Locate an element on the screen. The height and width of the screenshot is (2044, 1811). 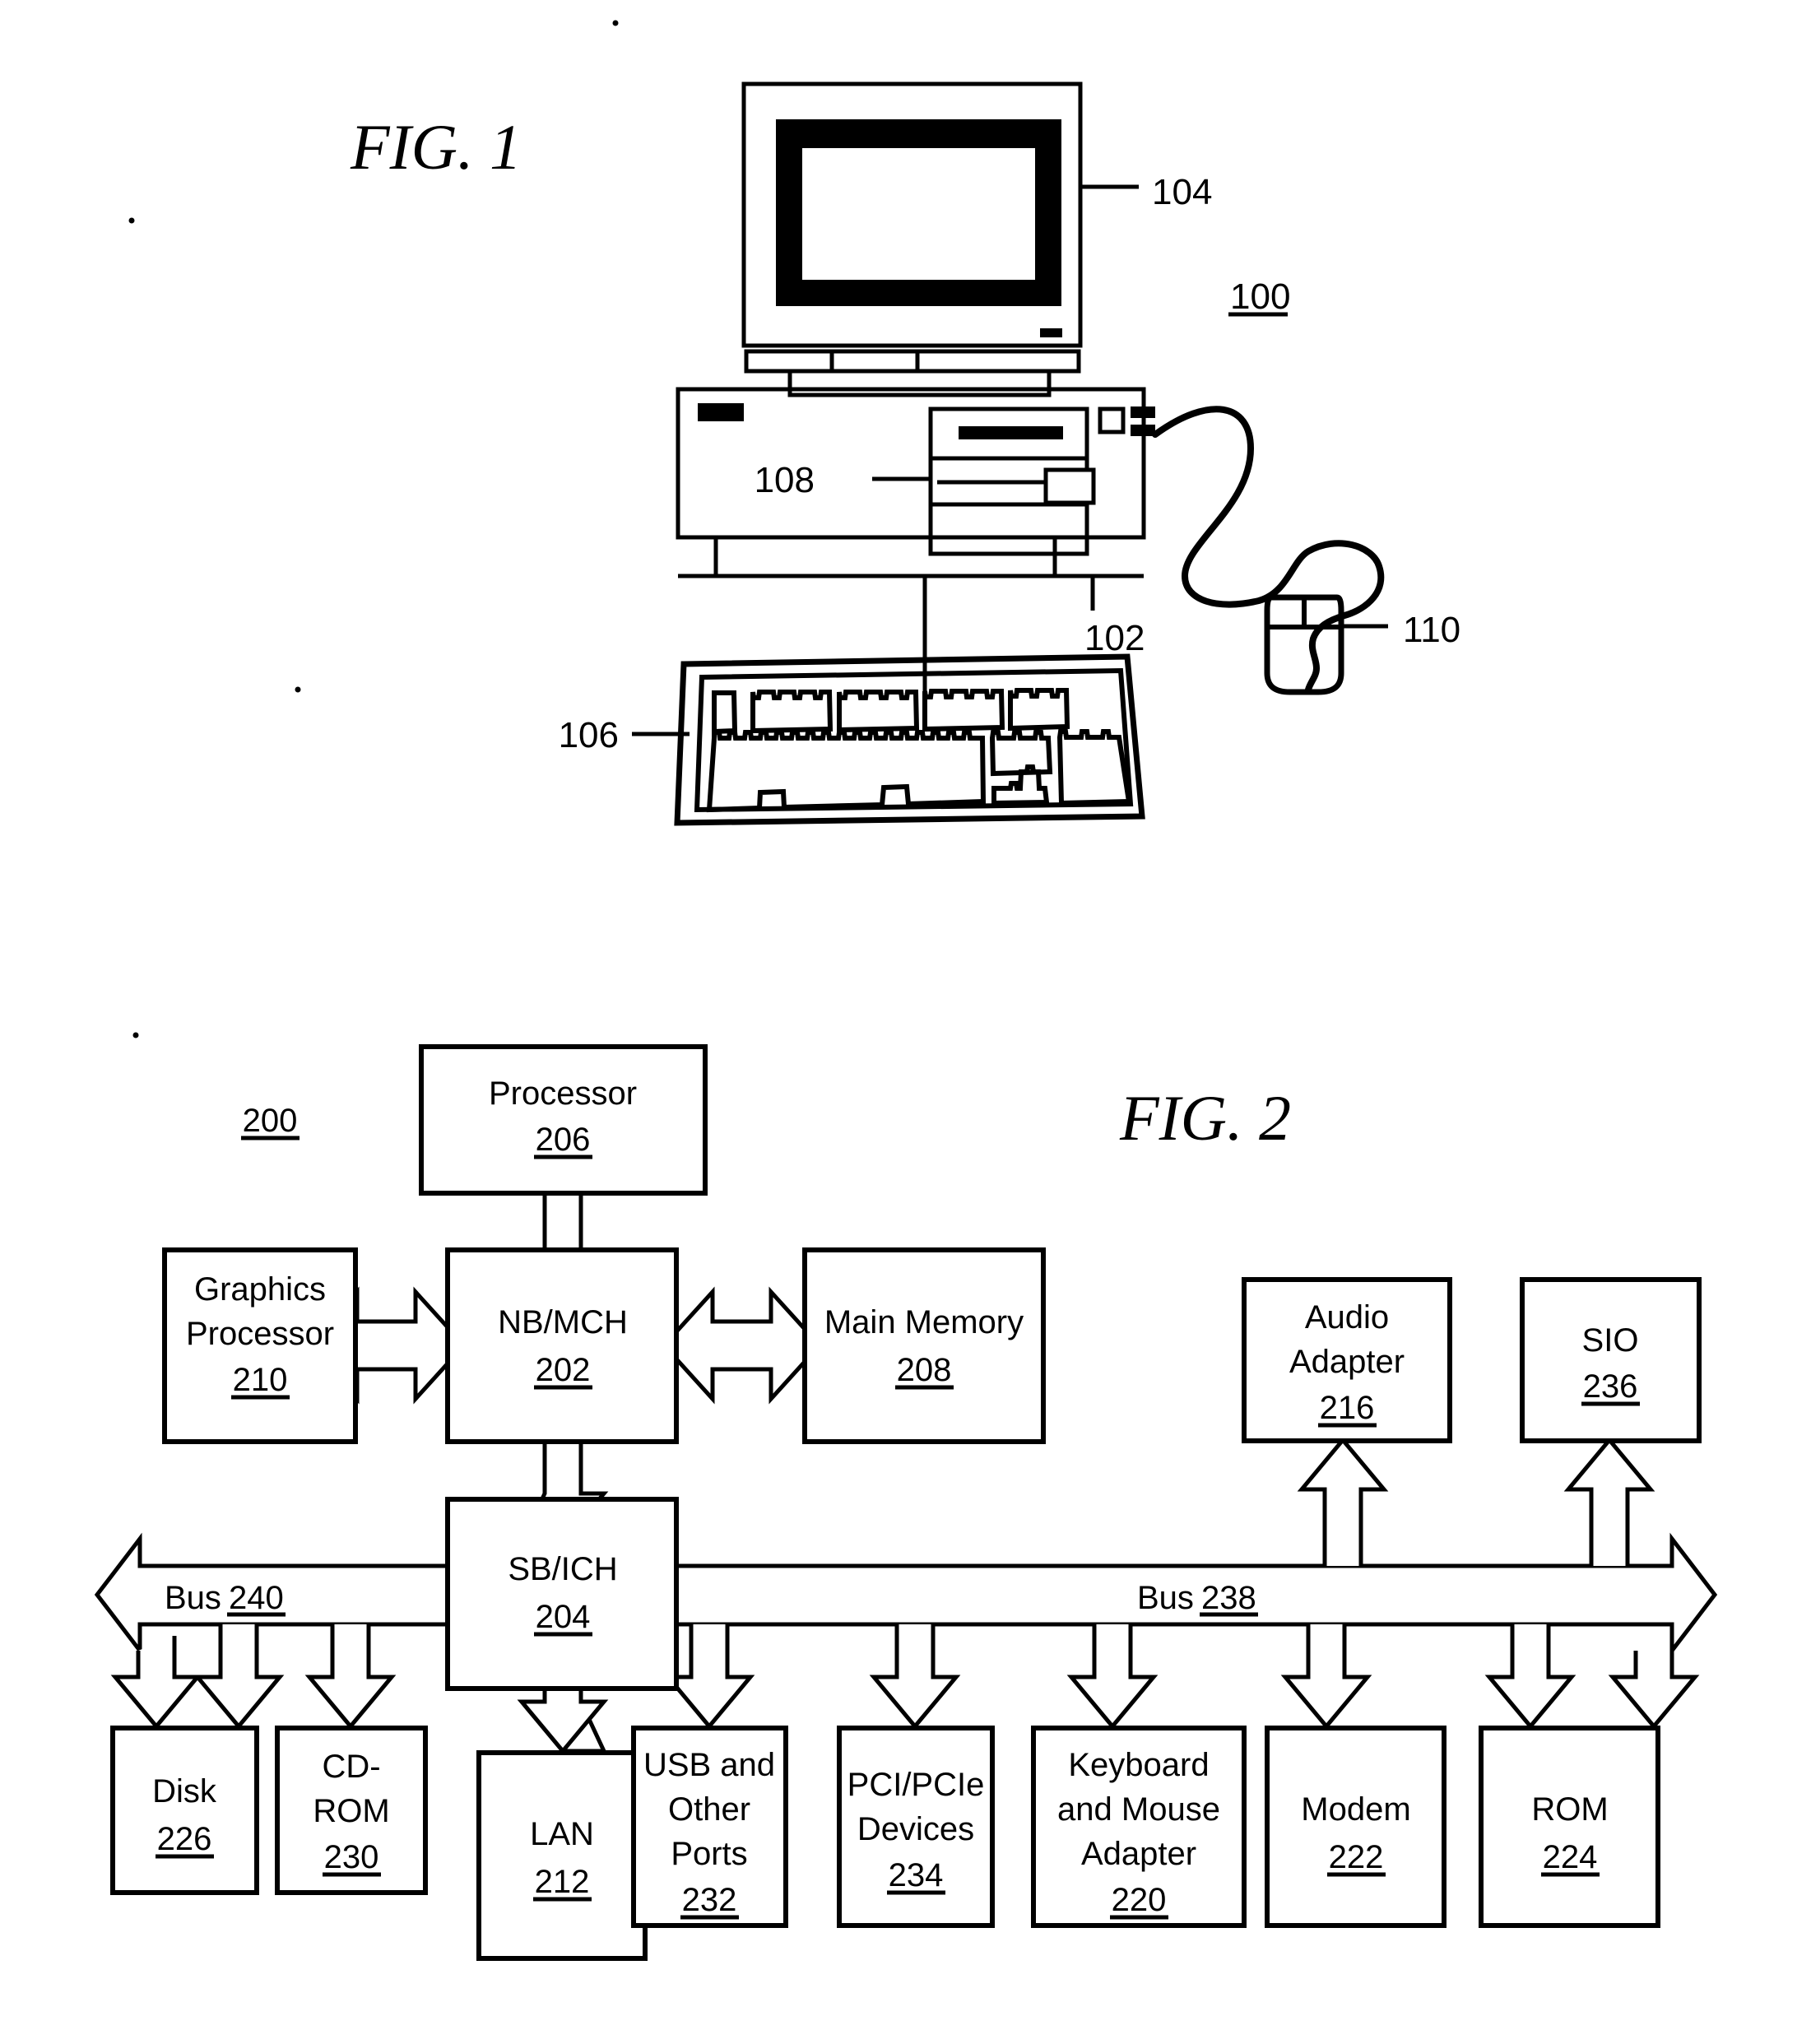
pci-pcie-devices-block-ref: 234 is located at coordinates (917, 1875).